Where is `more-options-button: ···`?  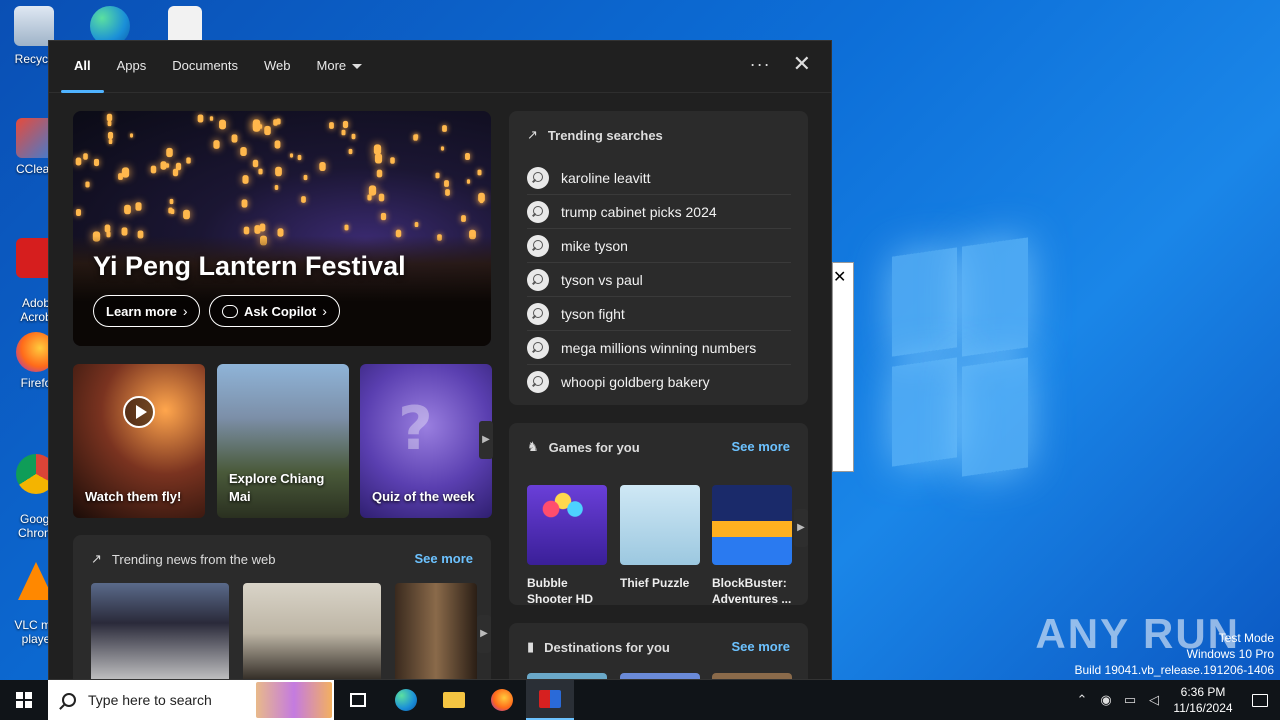
more-options-button: ··· is located at coordinates (760, 64).